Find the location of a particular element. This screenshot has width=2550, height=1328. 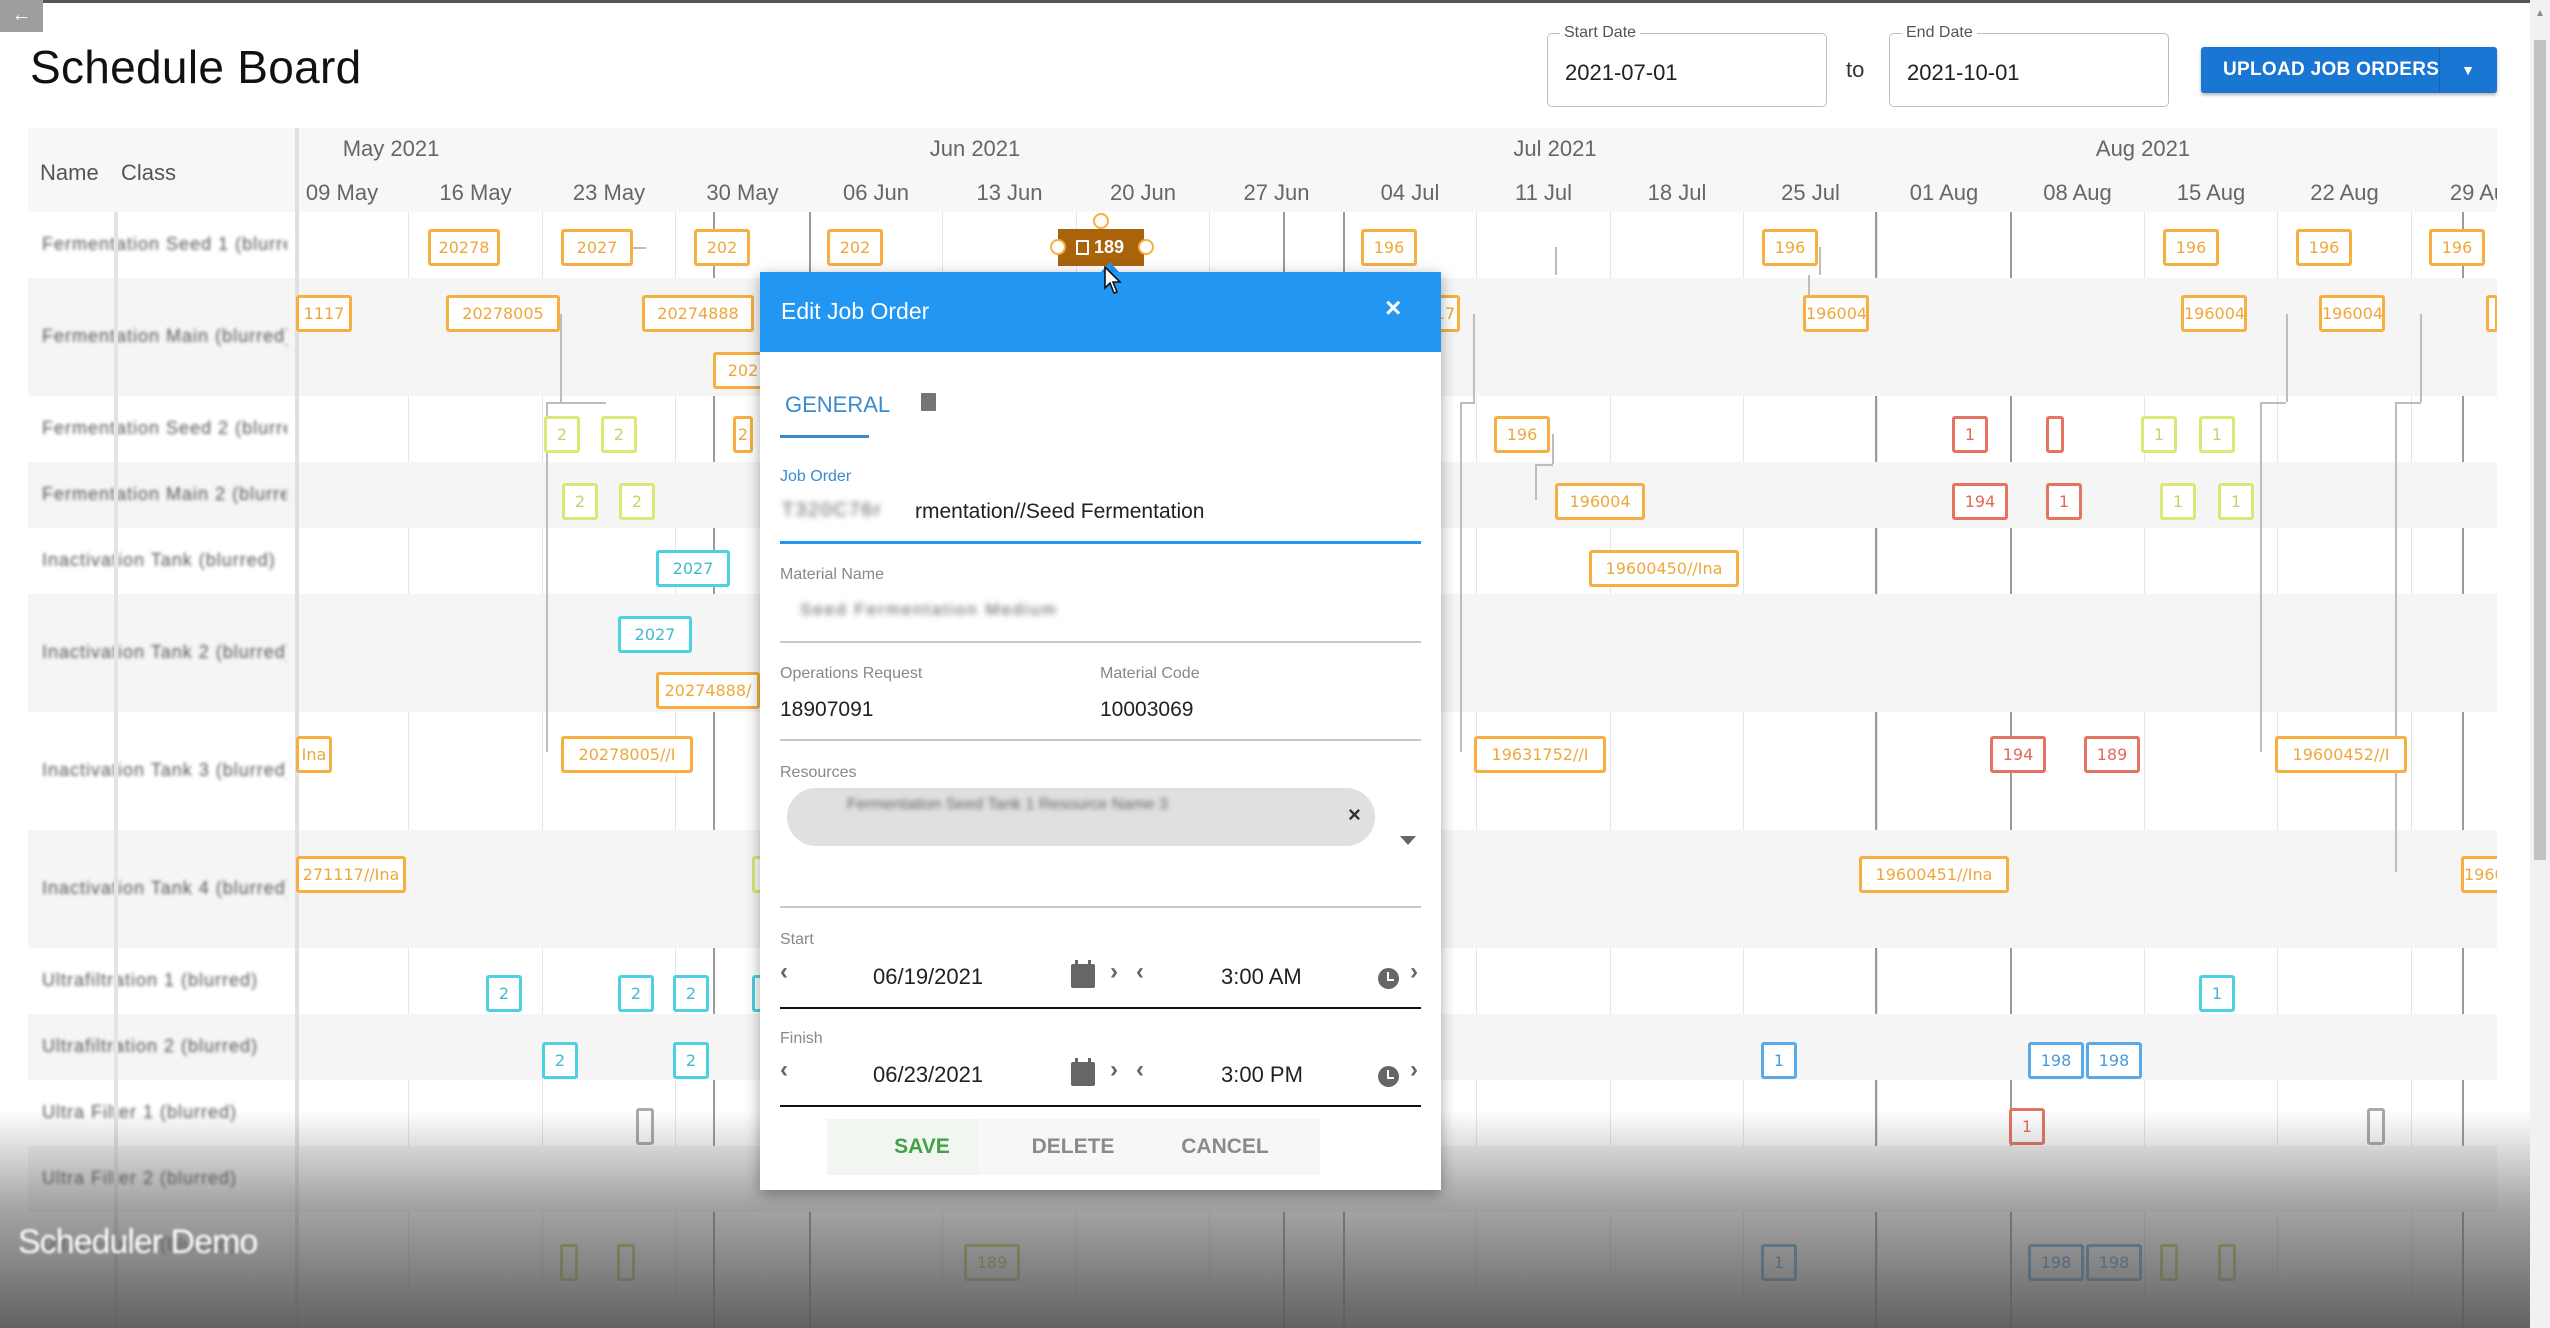

task-bar: 271117//Ina is located at coordinates (351, 874).